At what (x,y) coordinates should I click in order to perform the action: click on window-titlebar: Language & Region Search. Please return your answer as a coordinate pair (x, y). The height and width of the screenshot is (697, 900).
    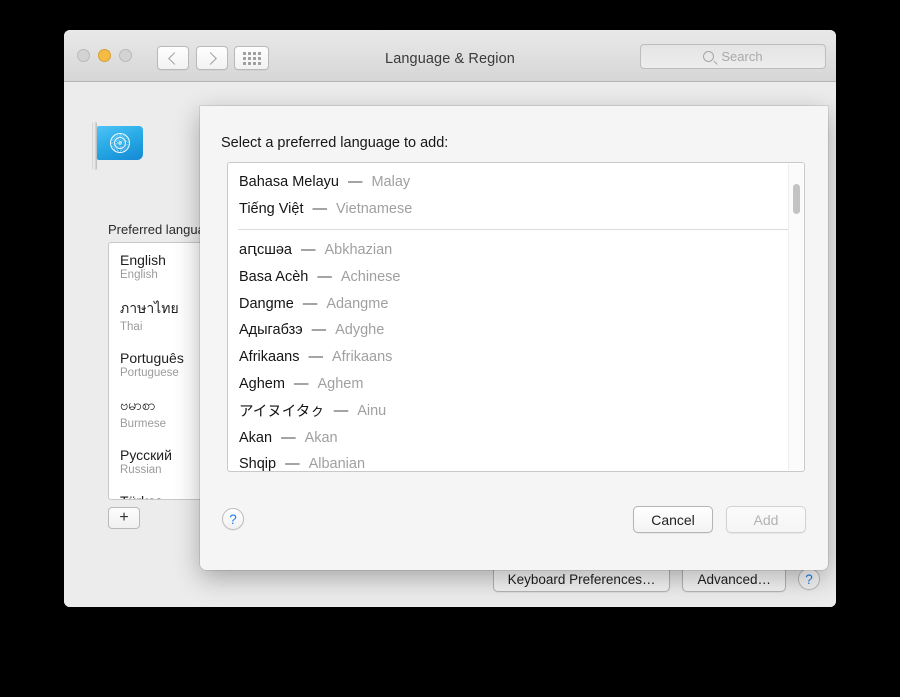
    Looking at the image, I should click on (450, 56).